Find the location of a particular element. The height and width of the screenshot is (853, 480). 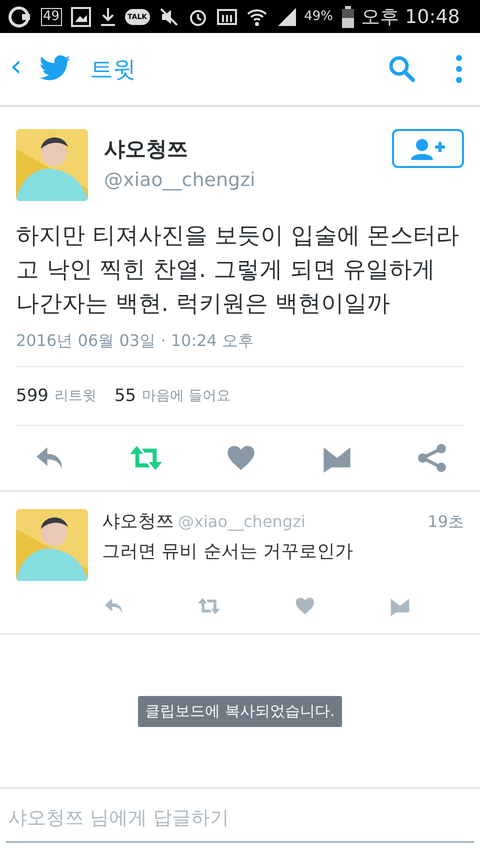

search-icon is located at coordinates (402, 69).